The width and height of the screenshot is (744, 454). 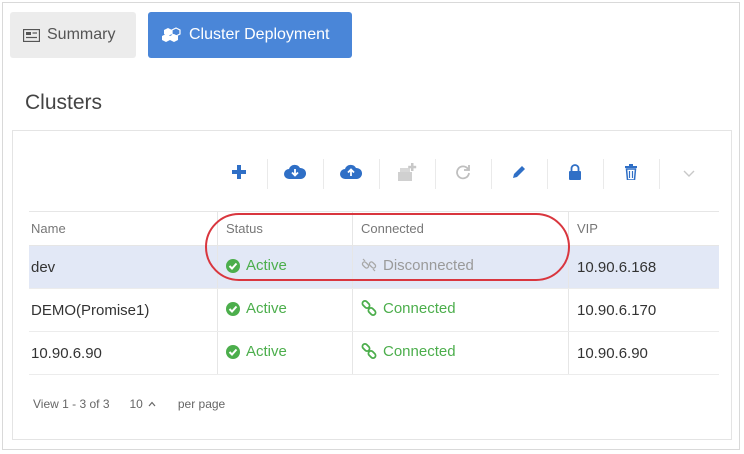 I want to click on more-button, so click(x=689, y=174).